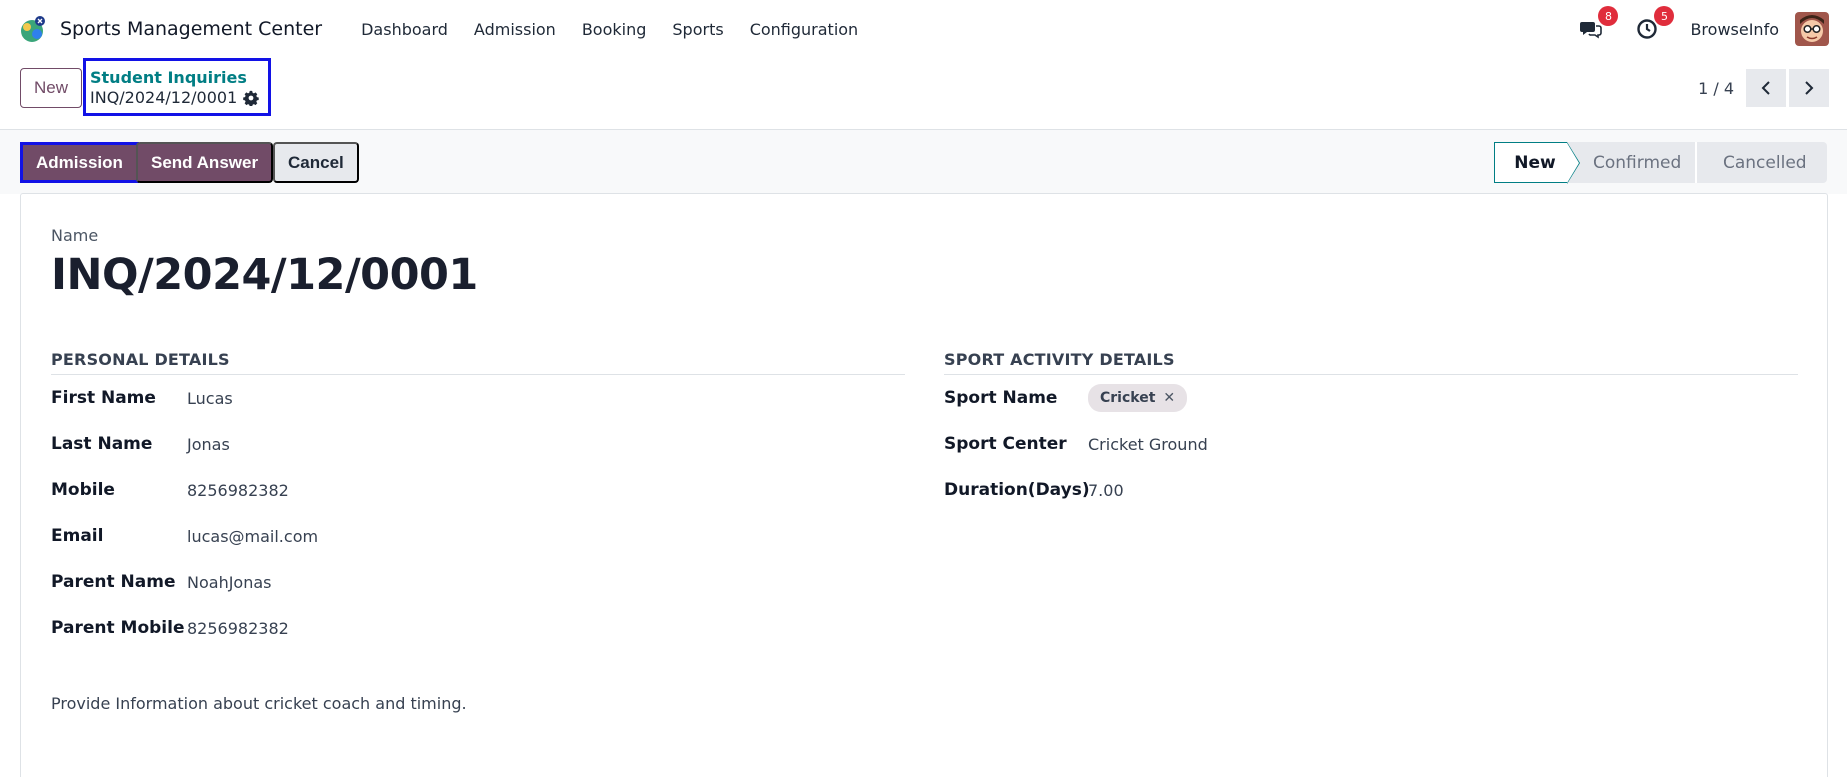  I want to click on sport-center-label: Sport Center, so click(1005, 444).